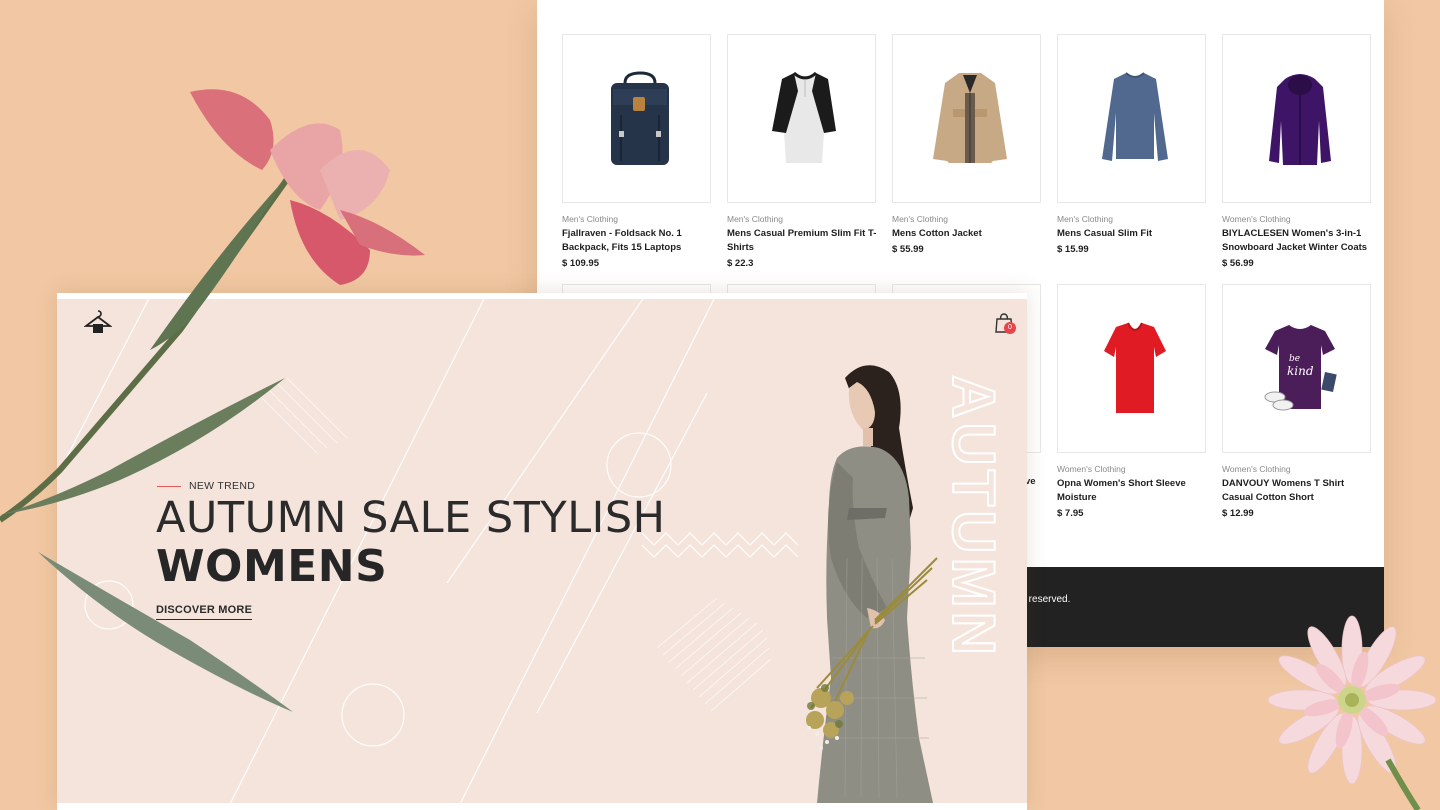  What do you see at coordinates (1300, 371) in the screenshot?
I see `svg-text: kind` at bounding box center [1300, 371].